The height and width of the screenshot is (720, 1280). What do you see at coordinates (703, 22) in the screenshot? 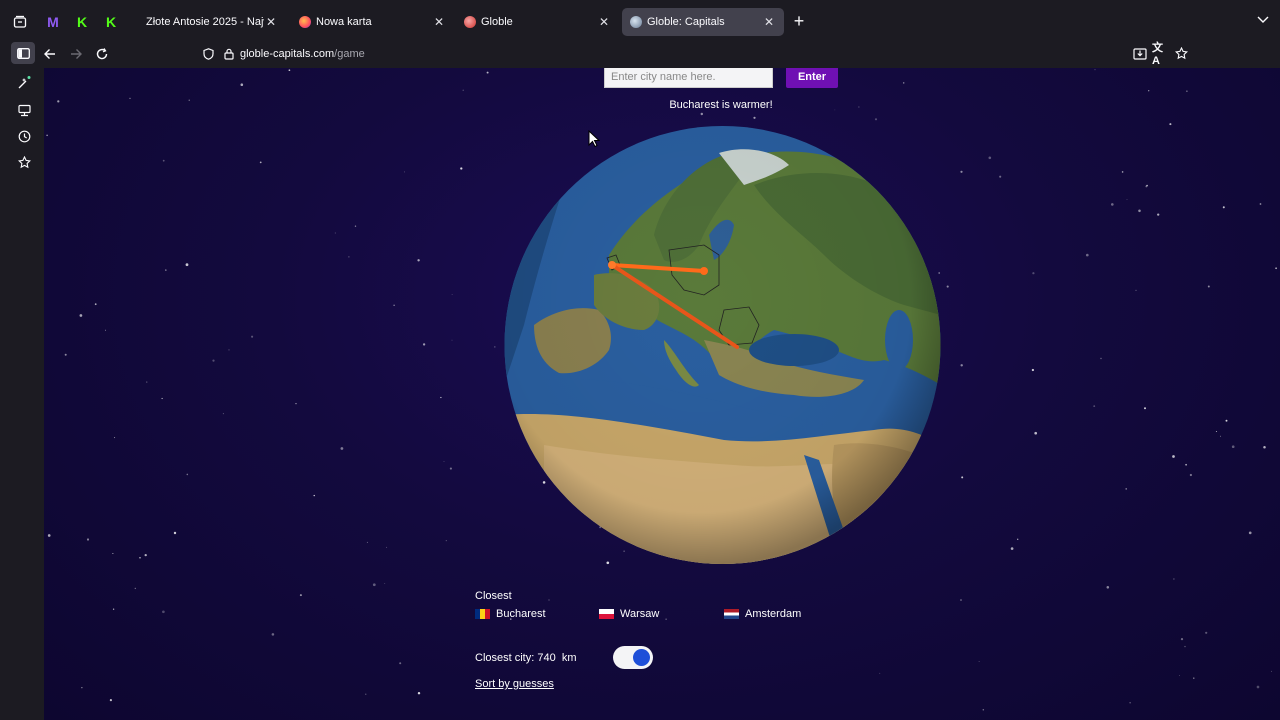
I see `tab-globle-capitals: Globle: Capitals ✕` at bounding box center [703, 22].